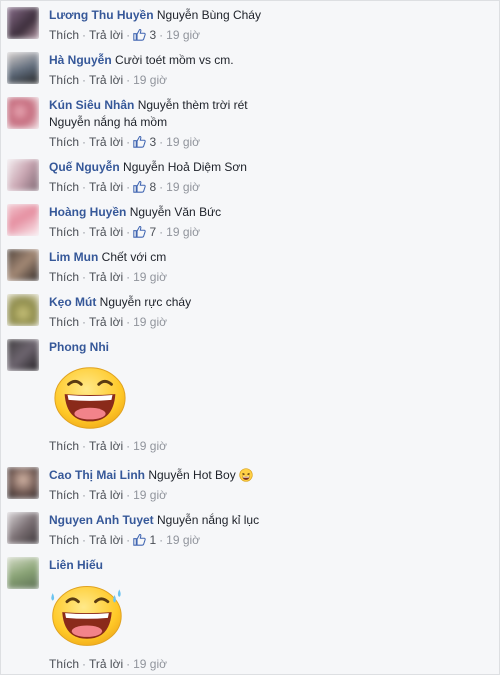 Image resolution: width=500 pixels, height=675 pixels. What do you see at coordinates (87, 212) in the screenshot?
I see `commenter-name: Hoàng Huyền` at bounding box center [87, 212].